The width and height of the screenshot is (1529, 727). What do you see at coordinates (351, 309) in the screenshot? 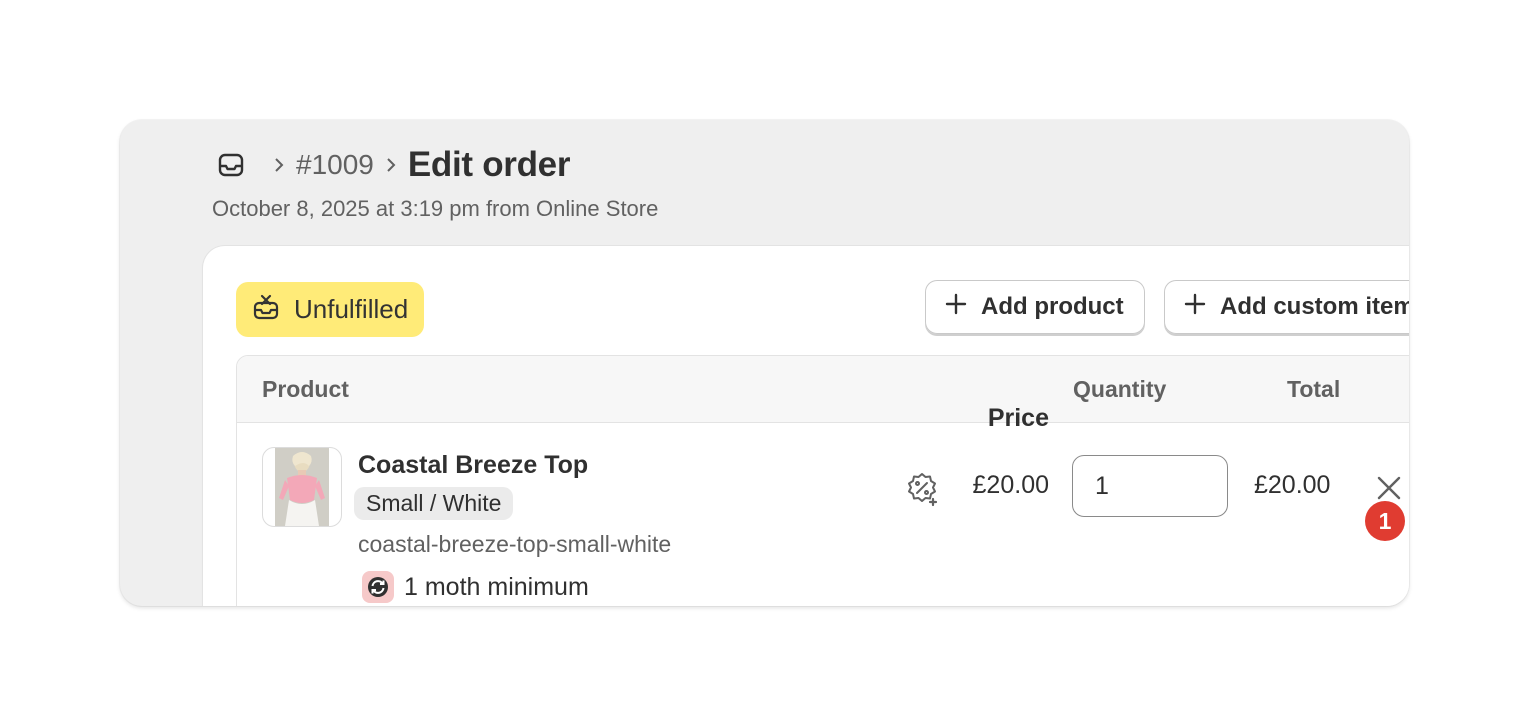
I see `status-label: Unfulfilled` at bounding box center [351, 309].